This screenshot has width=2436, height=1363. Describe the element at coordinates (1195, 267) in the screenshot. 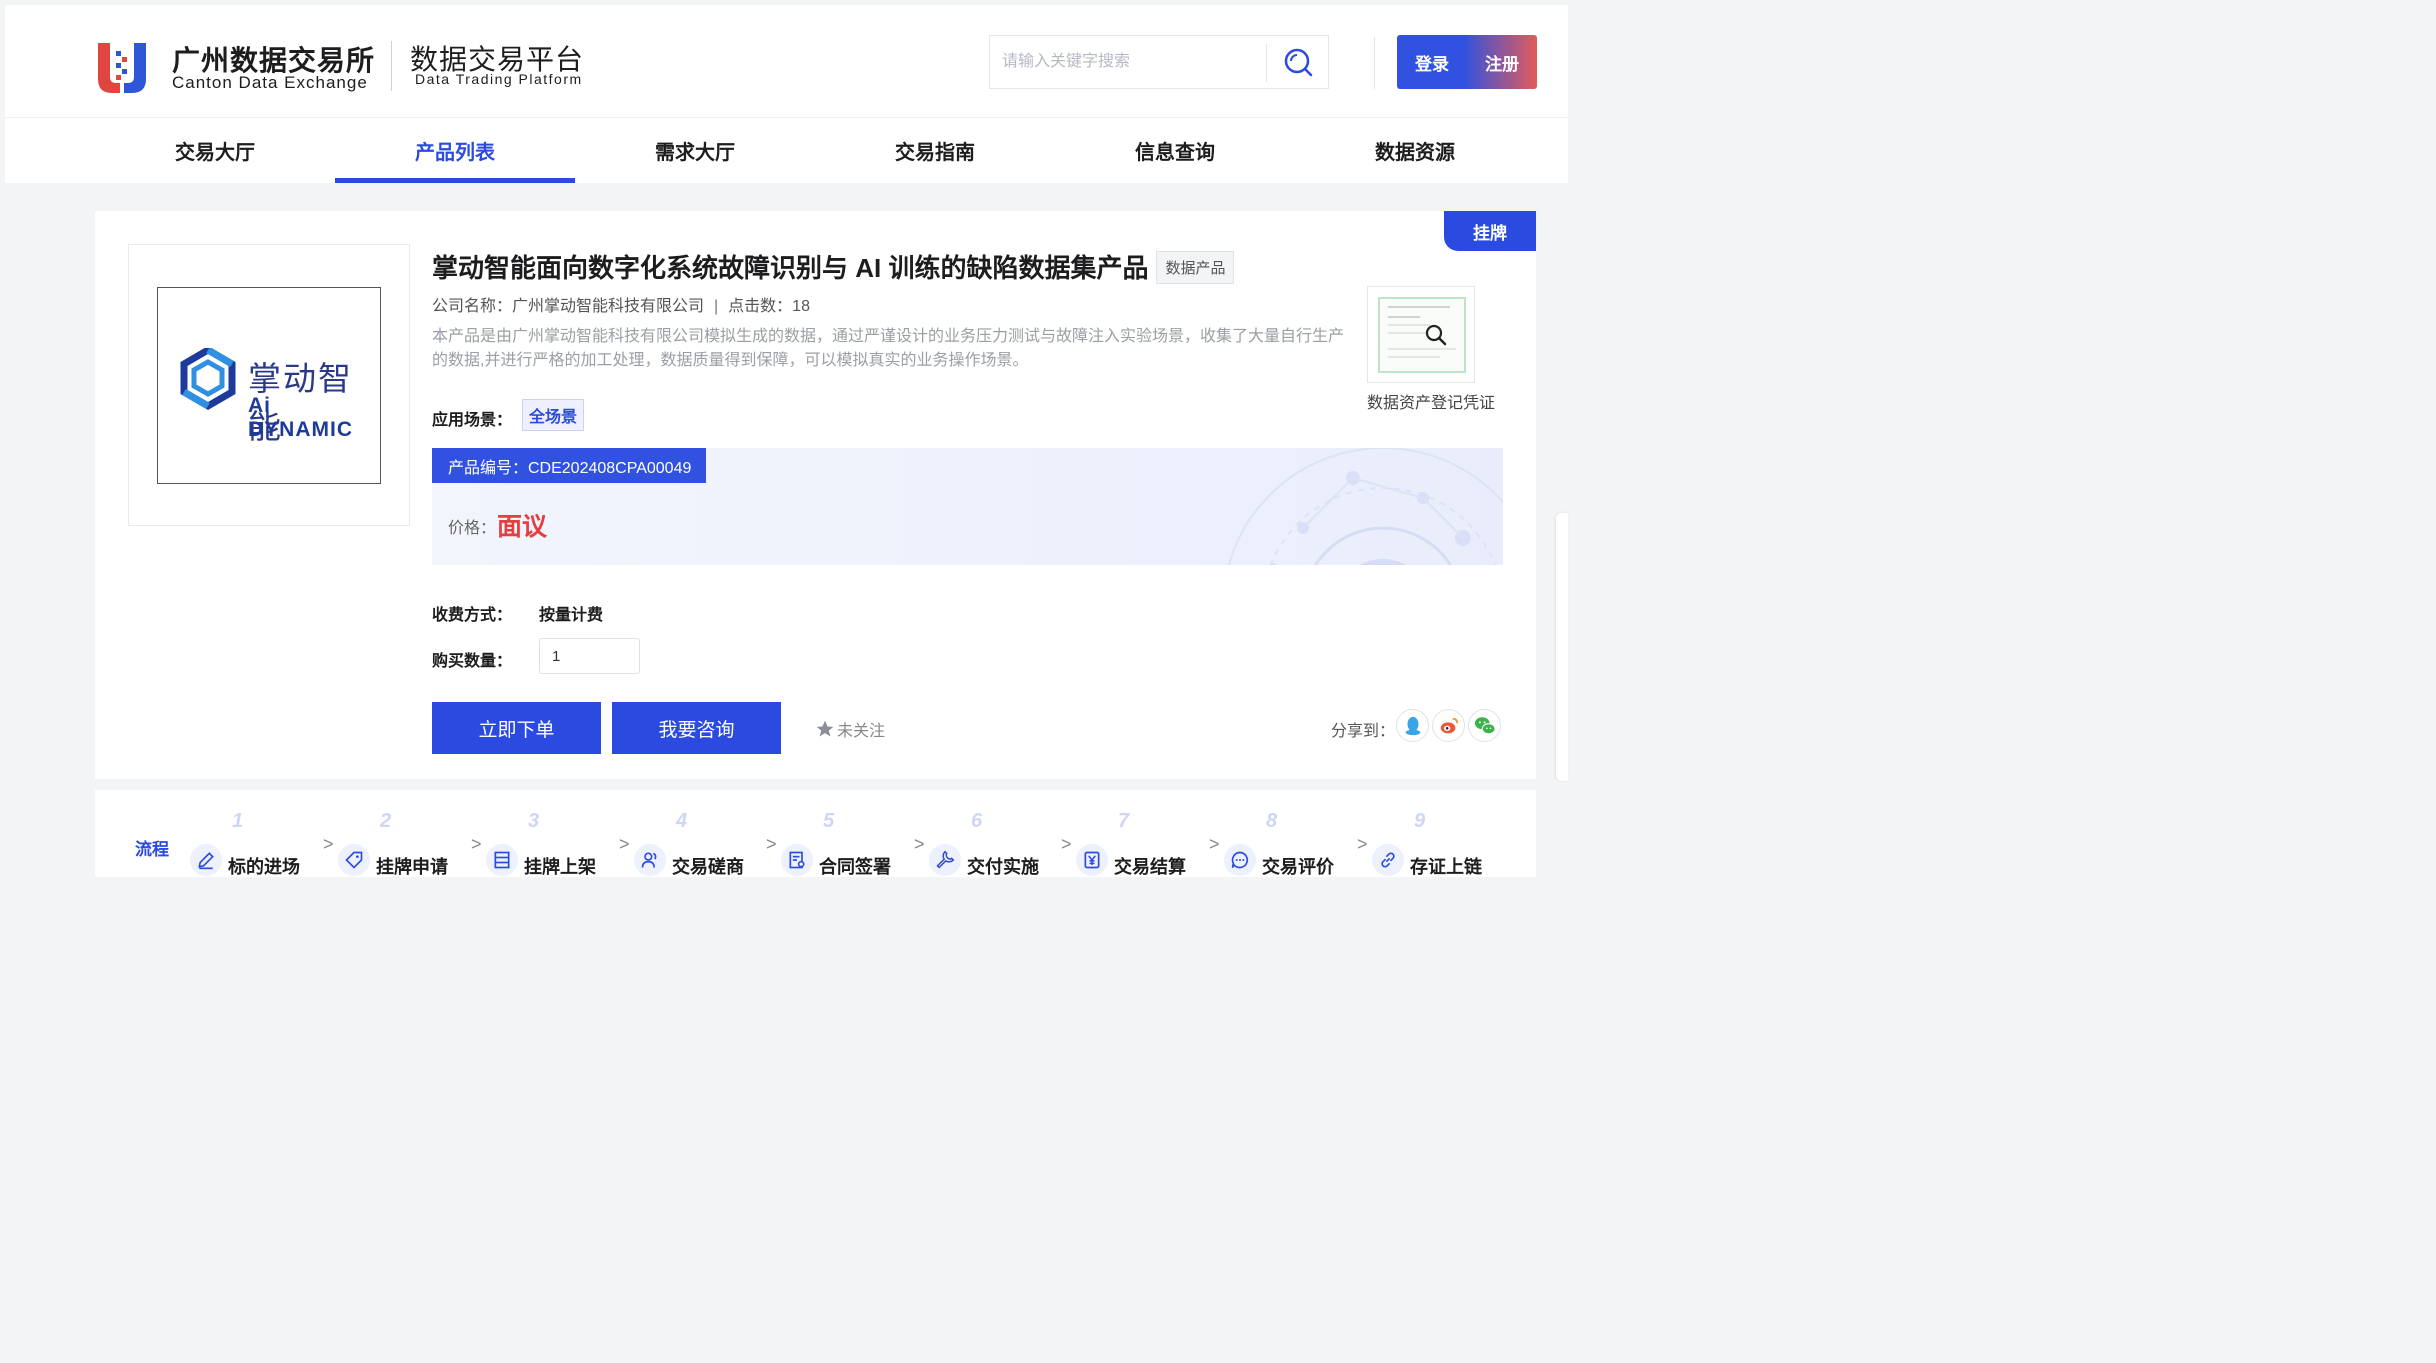

I see `product-type-badge: 数据产品` at that location.